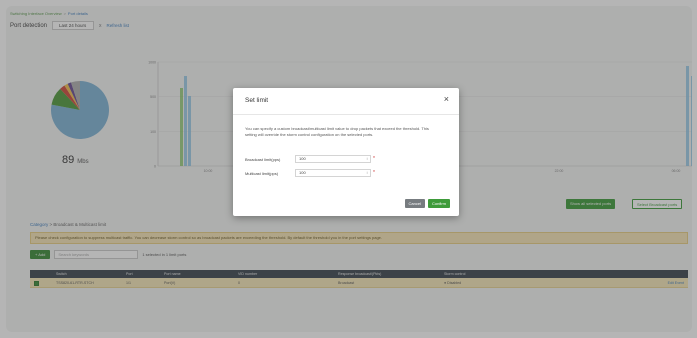 This screenshot has width=697, height=338. I want to click on multicast-limit-row: Multicast limit(pps) 100 ↕ *, so click(310, 173).